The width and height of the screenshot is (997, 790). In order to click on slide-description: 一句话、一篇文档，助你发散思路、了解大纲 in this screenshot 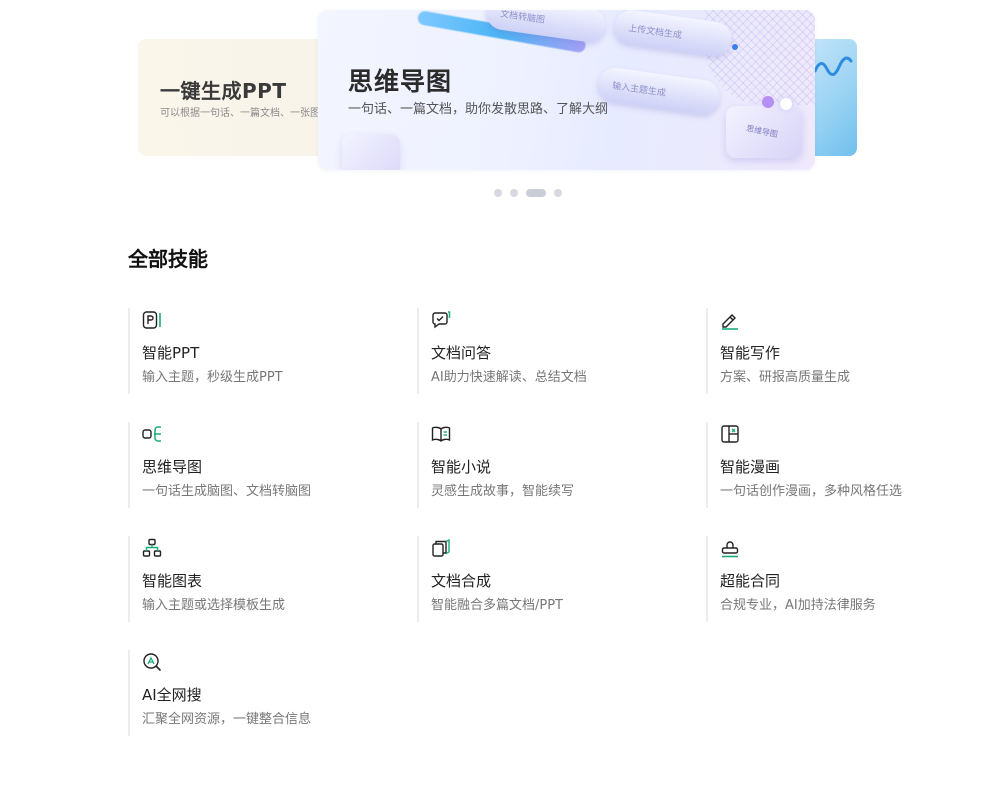, I will do `click(478, 109)`.